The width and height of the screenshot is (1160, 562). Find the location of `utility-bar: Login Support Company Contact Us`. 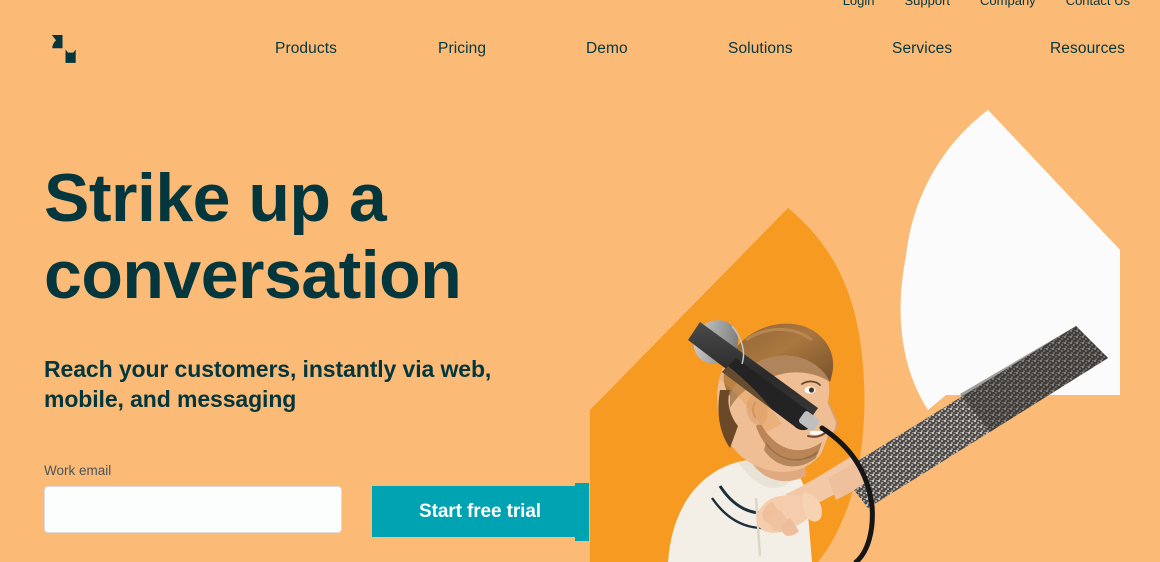

utility-bar: Login Support Company Contact Us is located at coordinates (580, 6).